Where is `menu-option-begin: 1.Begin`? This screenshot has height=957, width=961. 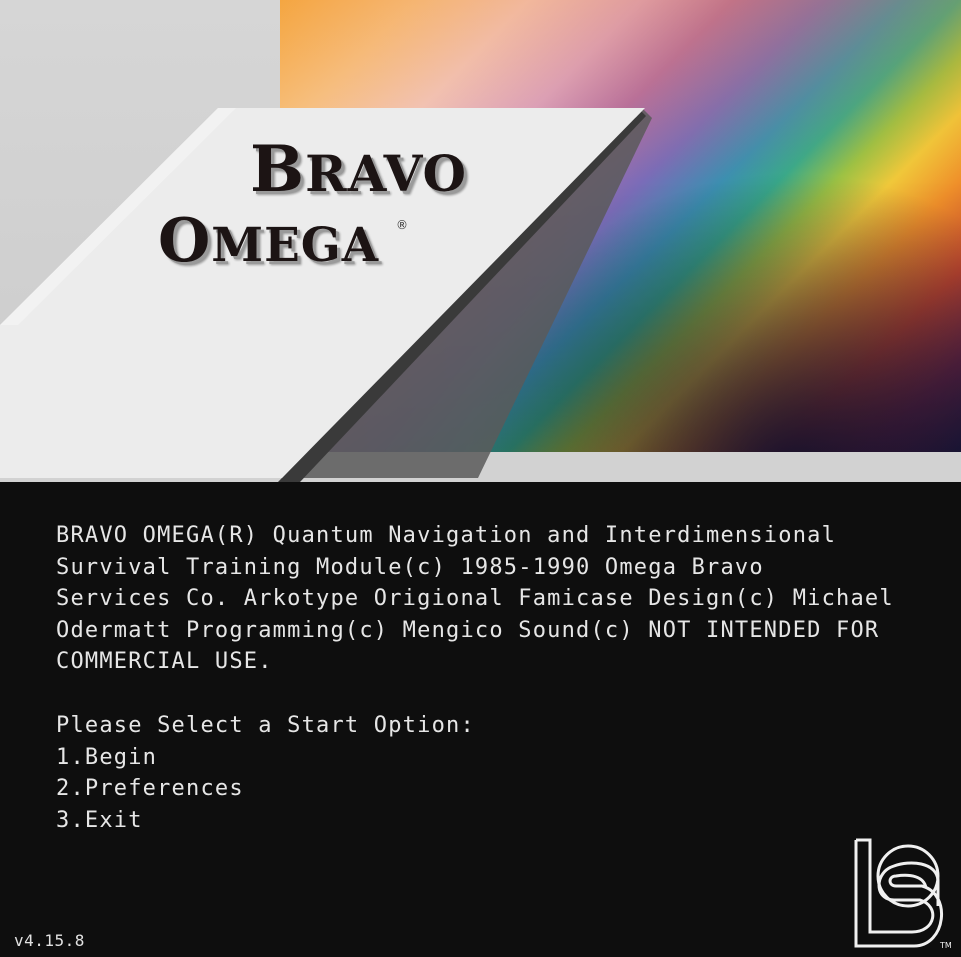 menu-option-begin: 1.Begin is located at coordinates (496, 758).